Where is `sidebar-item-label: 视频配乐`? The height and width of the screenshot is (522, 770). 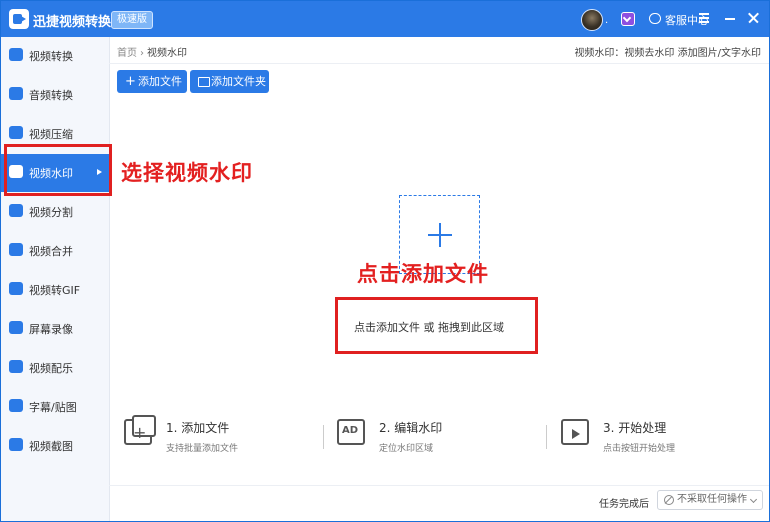 sidebar-item-label: 视频配乐 is located at coordinates (51, 368).